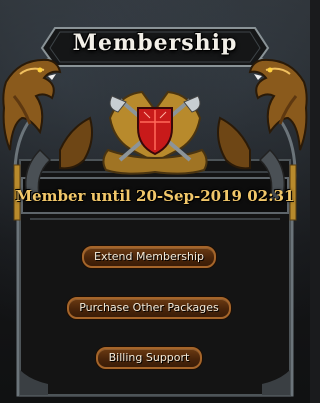 The image size is (320, 403). What do you see at coordinates (149, 257) in the screenshot?
I see `extend-membership-button: Extend Membership` at bounding box center [149, 257].